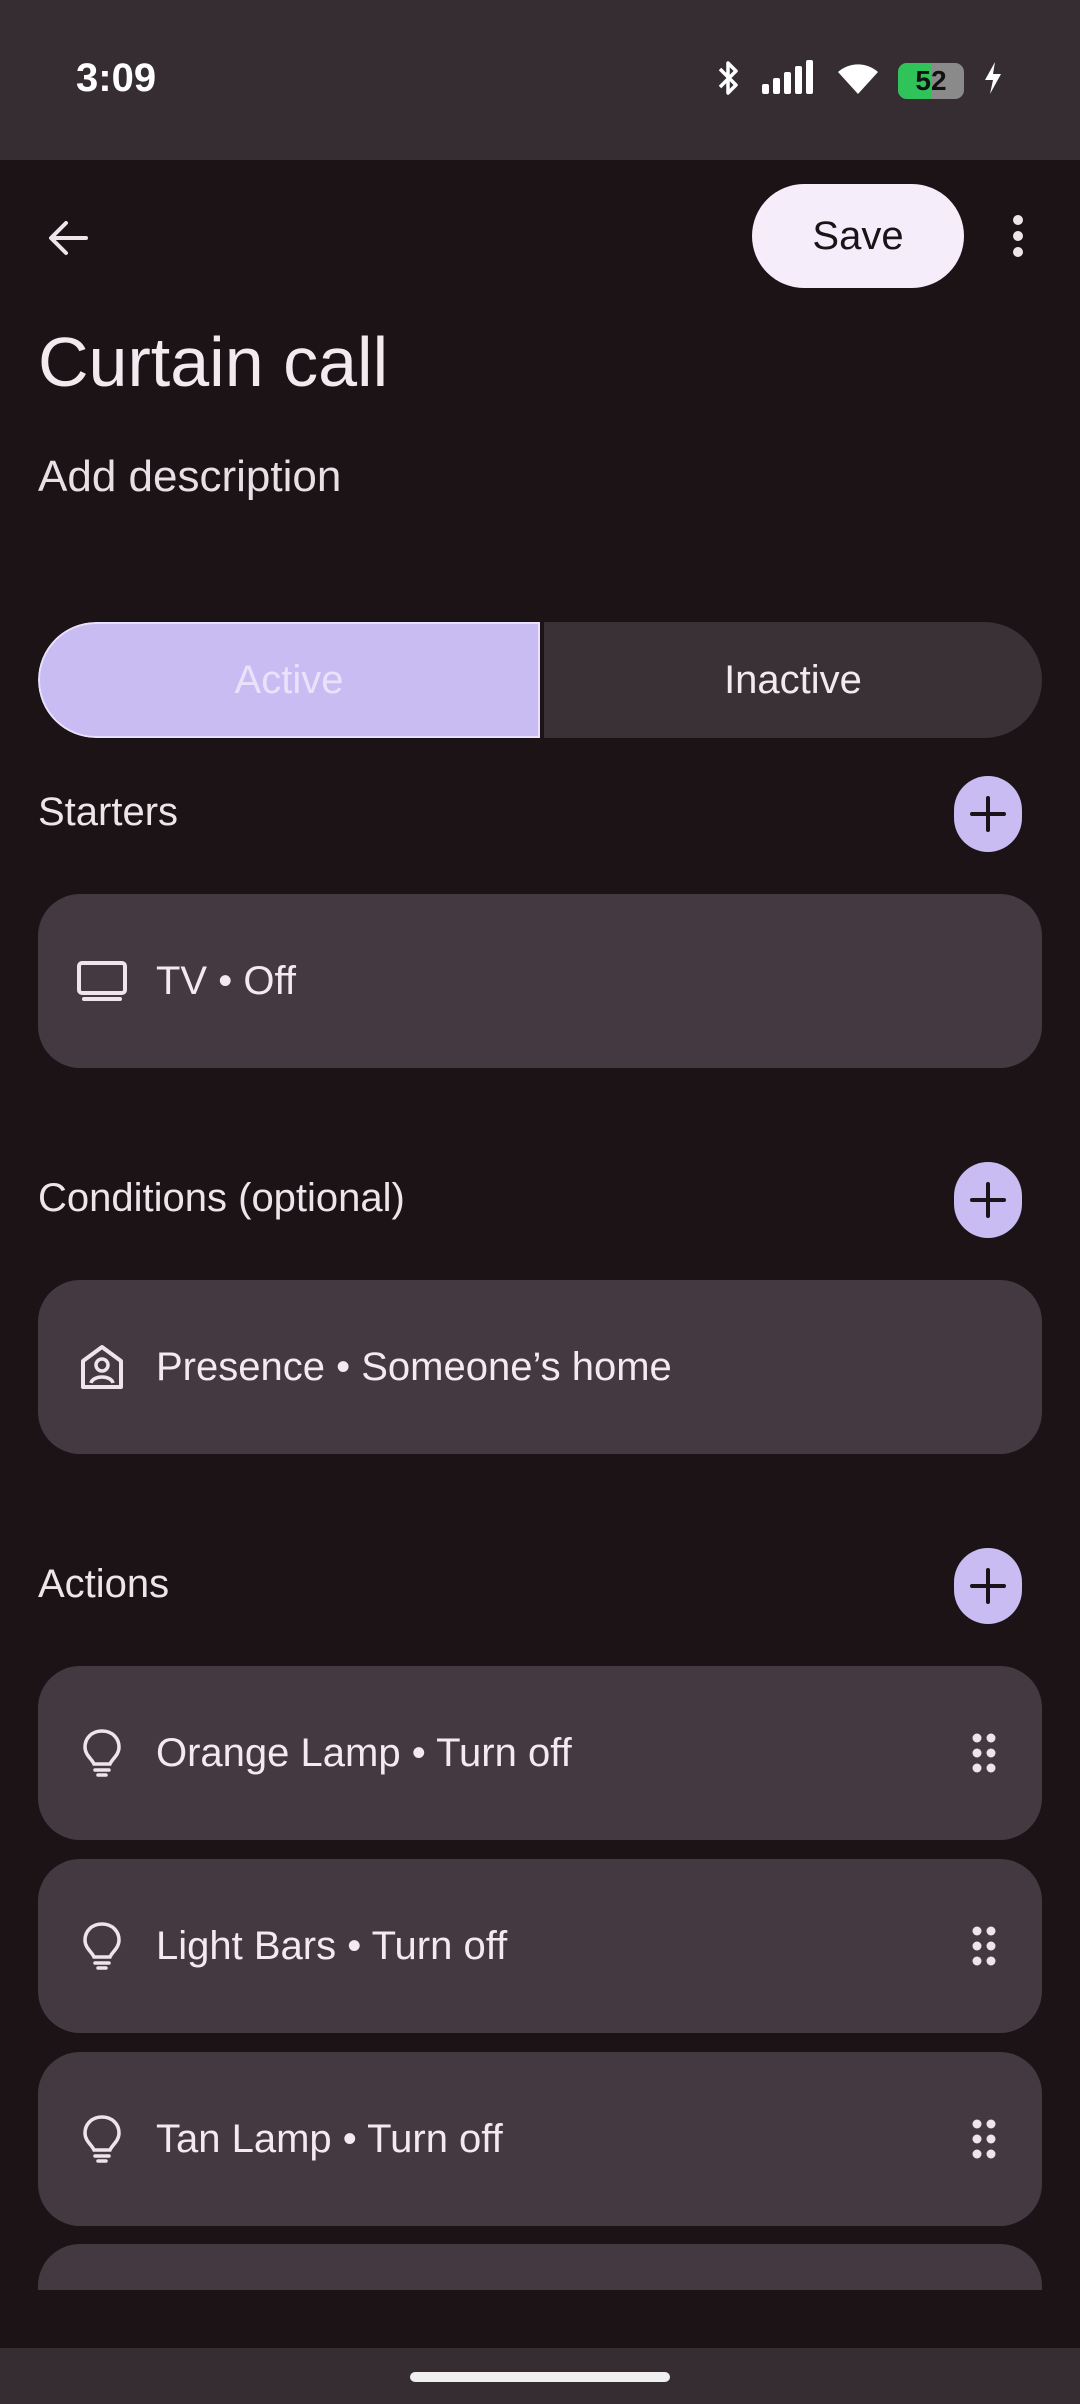 The image size is (1080, 2404). I want to click on description-field: Add description, so click(189, 477).